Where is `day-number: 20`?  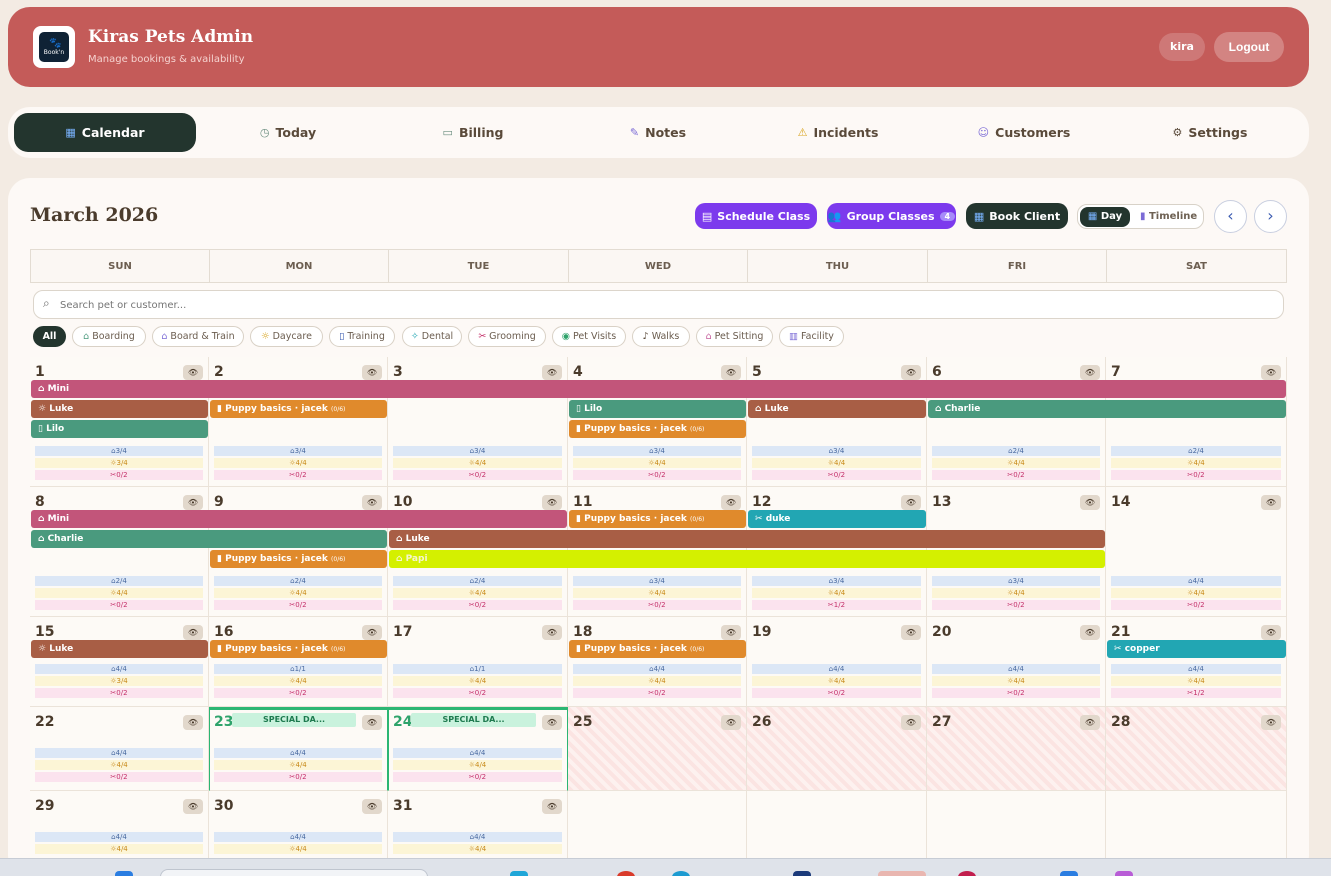 day-number: 20 is located at coordinates (942, 632).